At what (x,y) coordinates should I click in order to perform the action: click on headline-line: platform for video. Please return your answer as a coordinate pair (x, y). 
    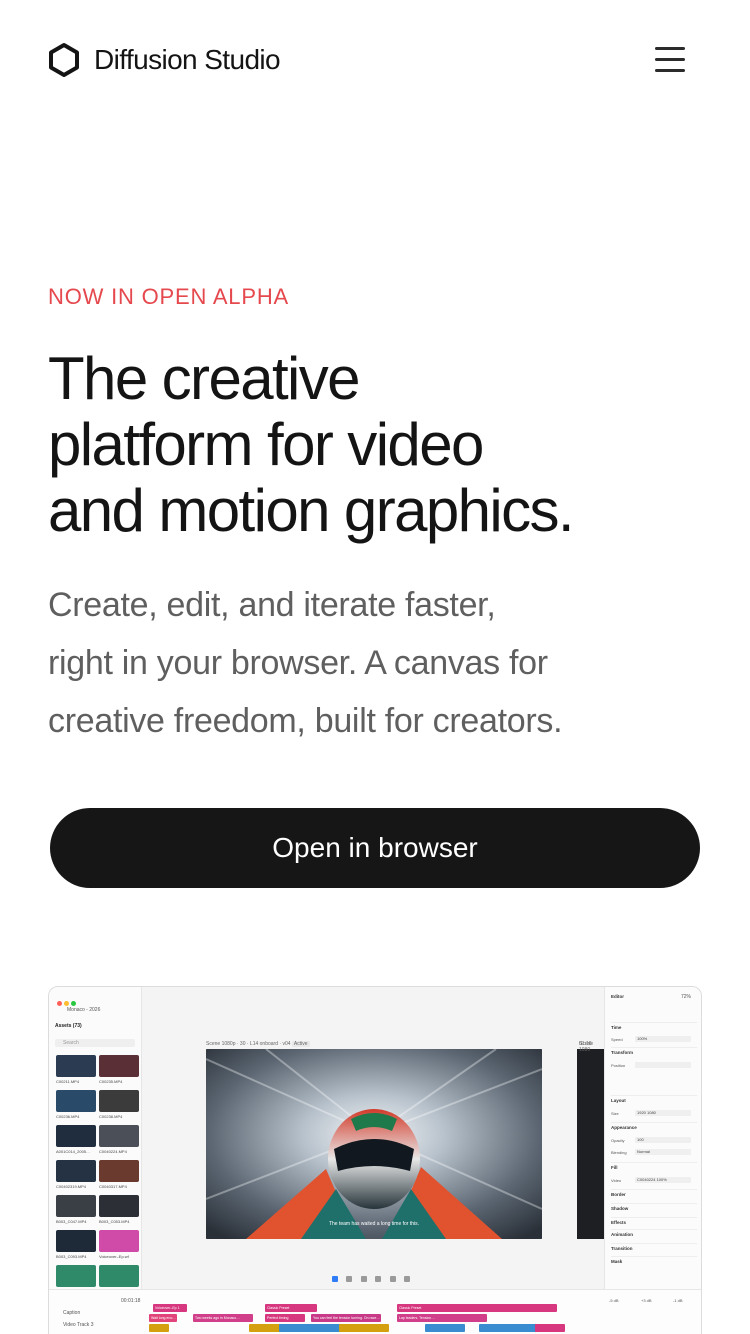
    Looking at the image, I should click on (266, 444).